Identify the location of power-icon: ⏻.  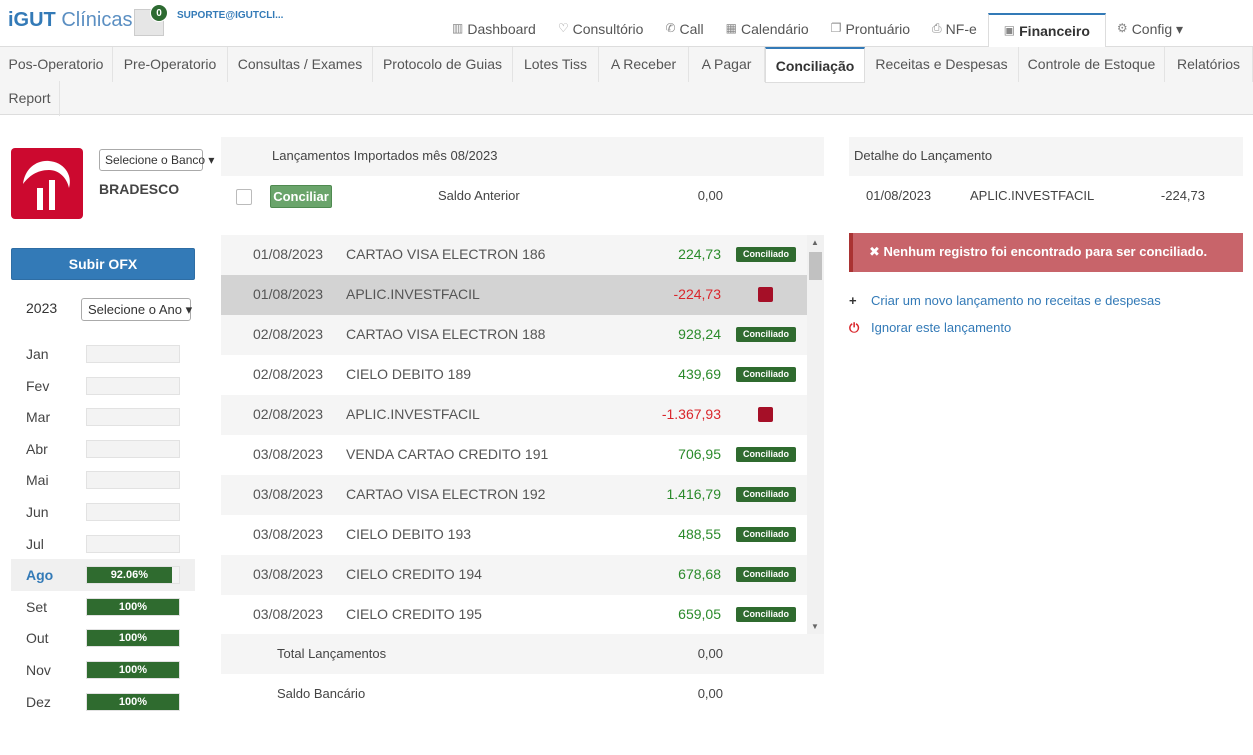
(854, 327).